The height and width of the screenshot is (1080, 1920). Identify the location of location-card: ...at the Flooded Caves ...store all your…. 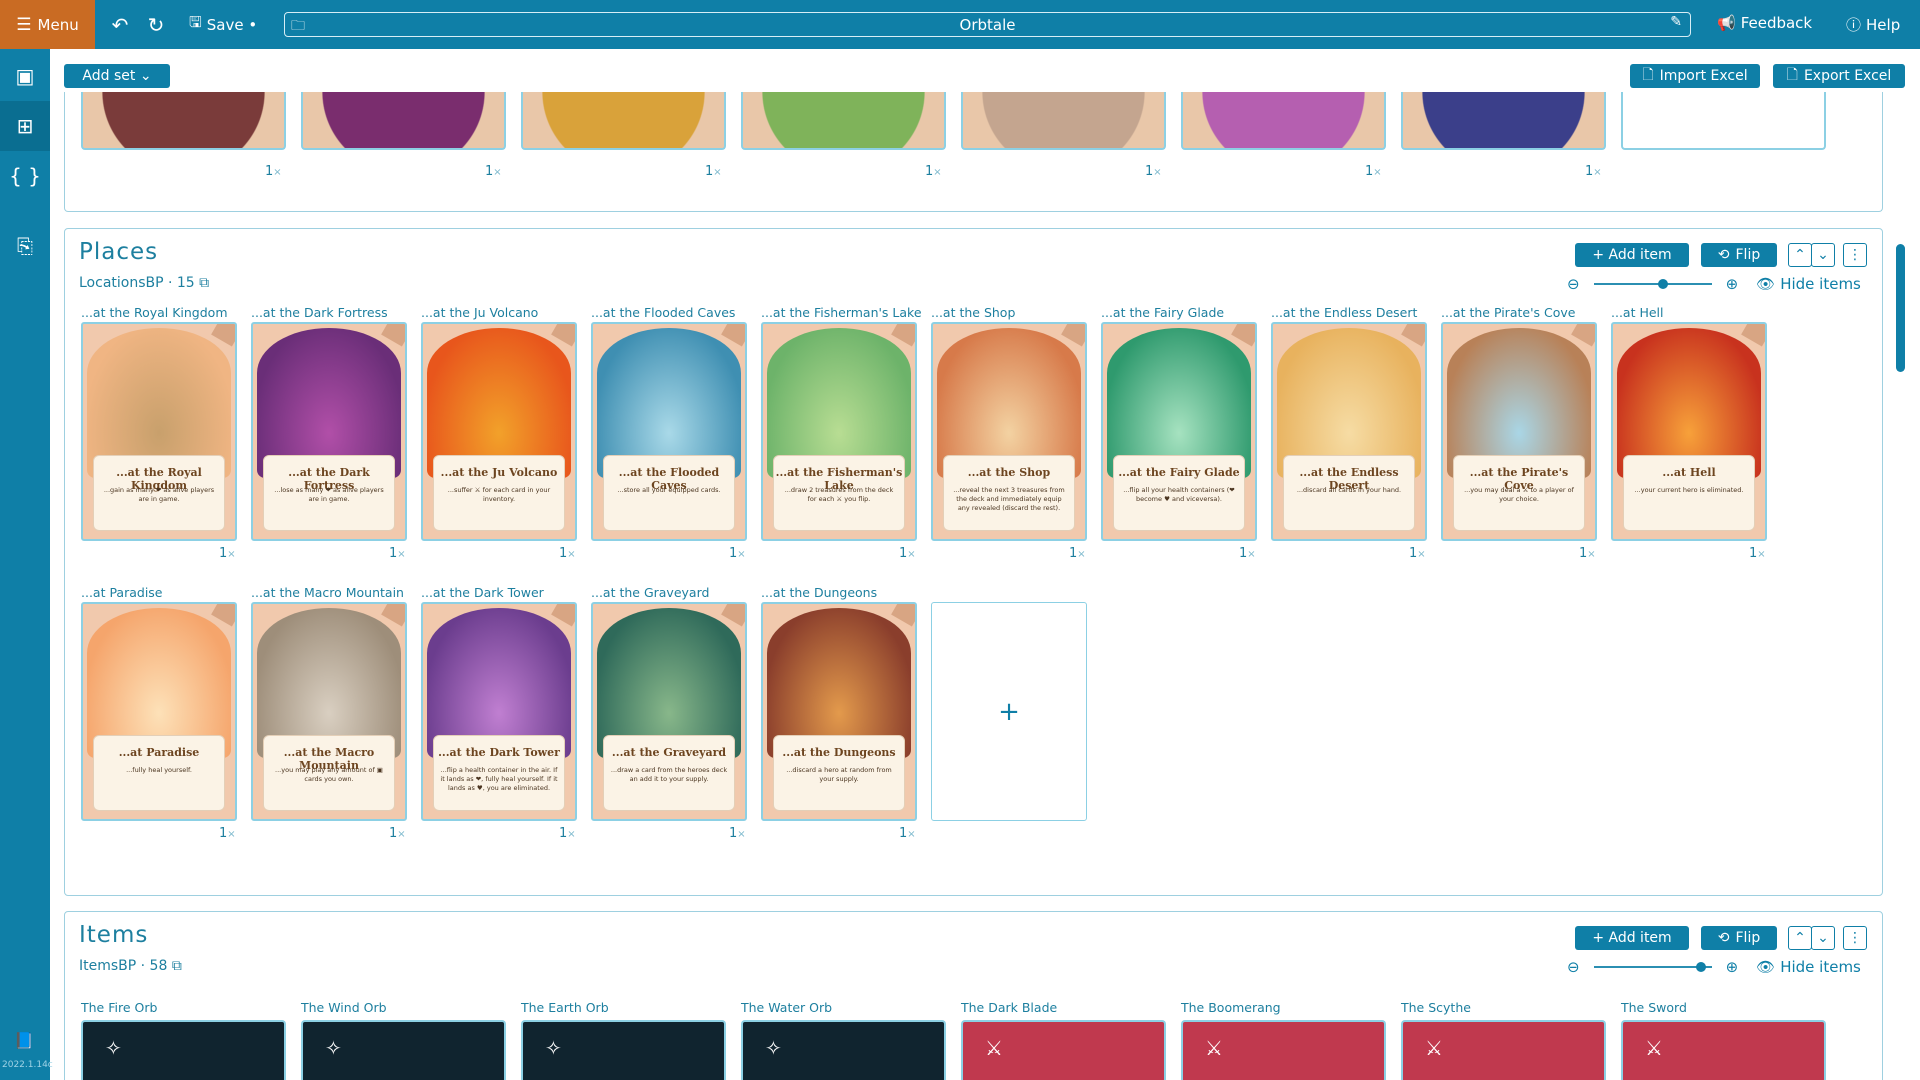
(669, 431).